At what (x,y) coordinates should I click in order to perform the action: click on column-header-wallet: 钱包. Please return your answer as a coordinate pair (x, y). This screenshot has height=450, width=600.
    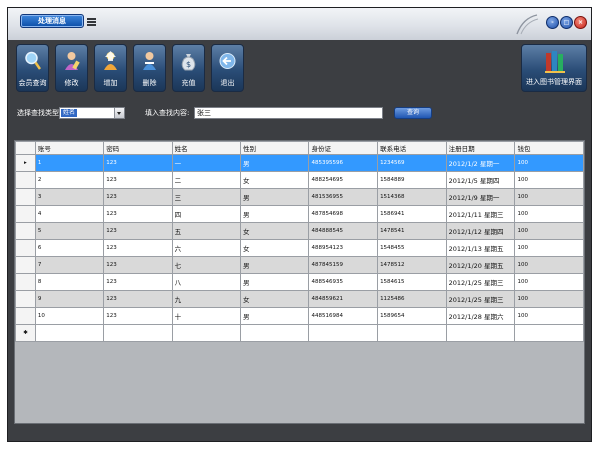
    Looking at the image, I should click on (549, 148).